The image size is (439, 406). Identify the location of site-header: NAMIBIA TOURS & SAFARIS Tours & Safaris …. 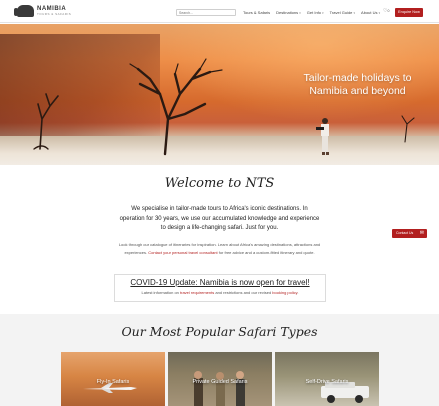
(219, 11).